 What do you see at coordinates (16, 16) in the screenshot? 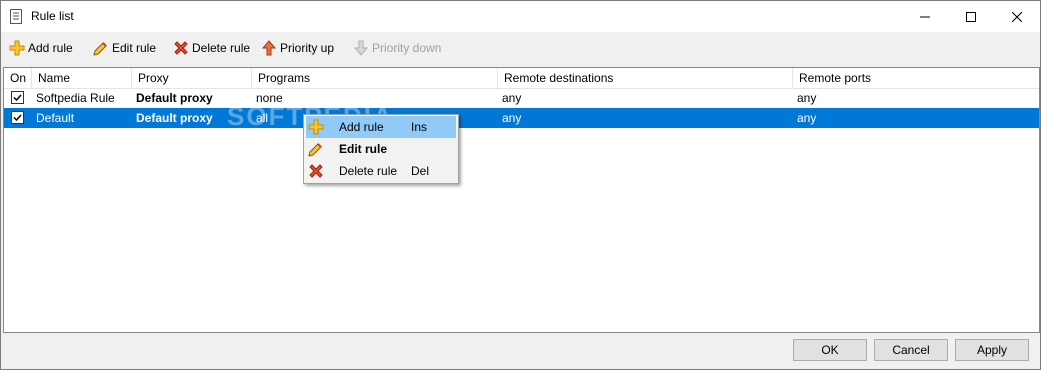
I see `document-icon` at bounding box center [16, 16].